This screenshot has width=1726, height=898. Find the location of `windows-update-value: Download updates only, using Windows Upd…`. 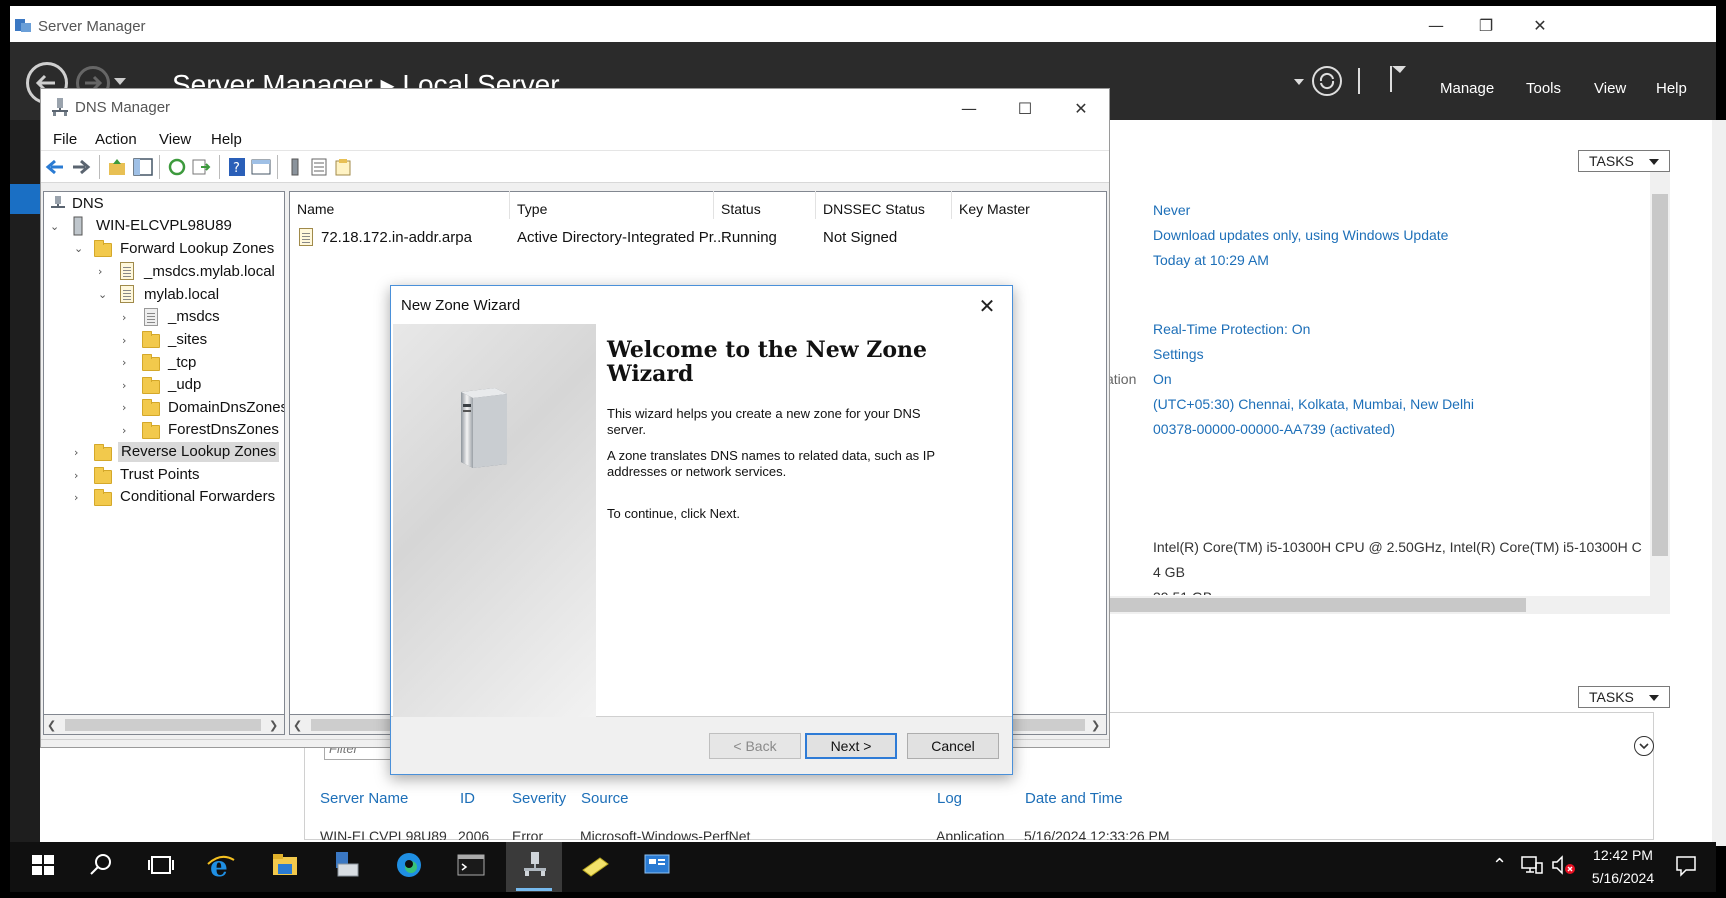

windows-update-value: Download updates only, using Windows Upd… is located at coordinates (1300, 235).